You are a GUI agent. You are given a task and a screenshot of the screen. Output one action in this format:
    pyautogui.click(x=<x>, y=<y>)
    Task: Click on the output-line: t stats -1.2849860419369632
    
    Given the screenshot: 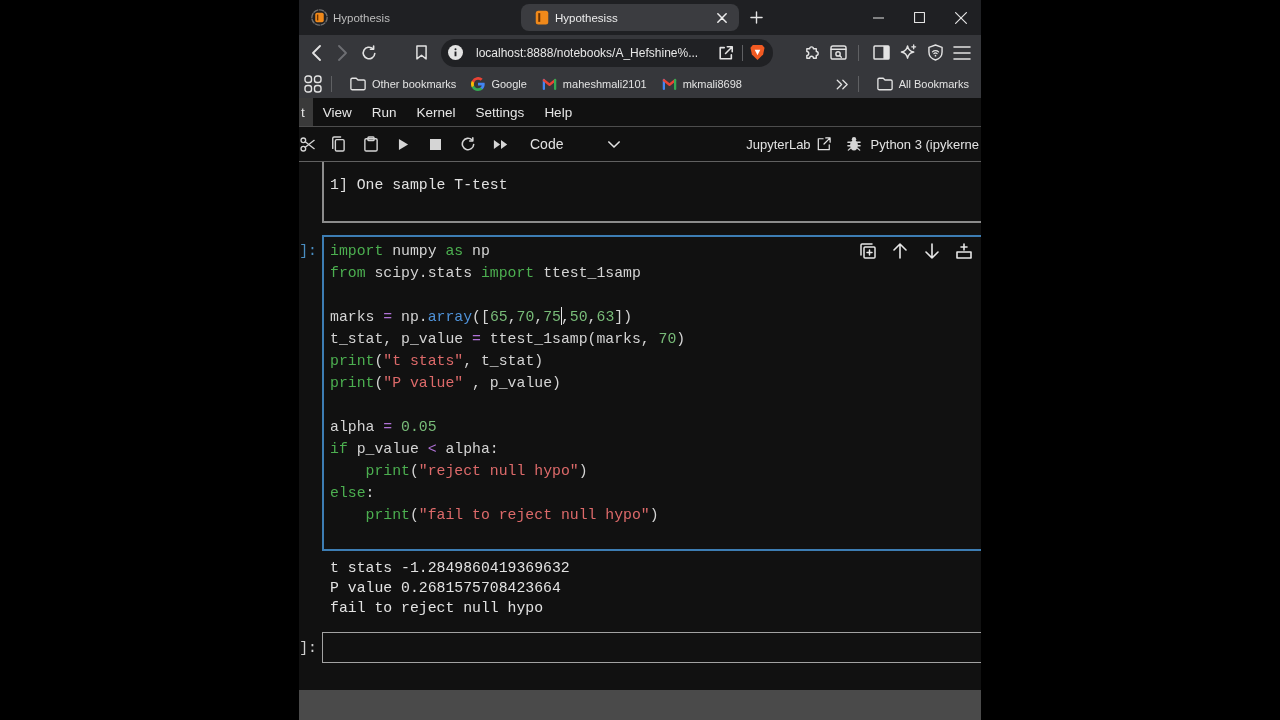 What is the action you would take?
    pyautogui.click(x=450, y=568)
    